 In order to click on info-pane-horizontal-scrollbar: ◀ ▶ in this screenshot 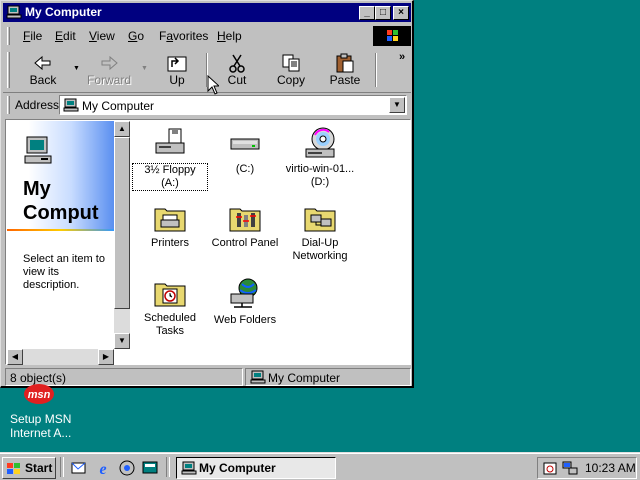, I will do `click(60, 357)`.